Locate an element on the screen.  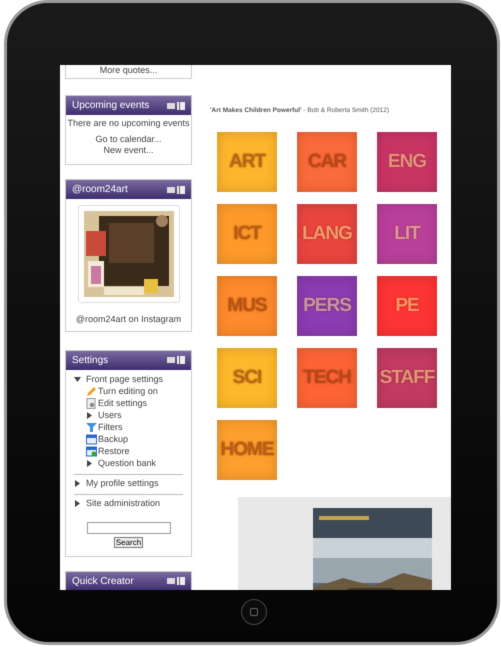
tree-item: Edit settings is located at coordinates (123, 403).